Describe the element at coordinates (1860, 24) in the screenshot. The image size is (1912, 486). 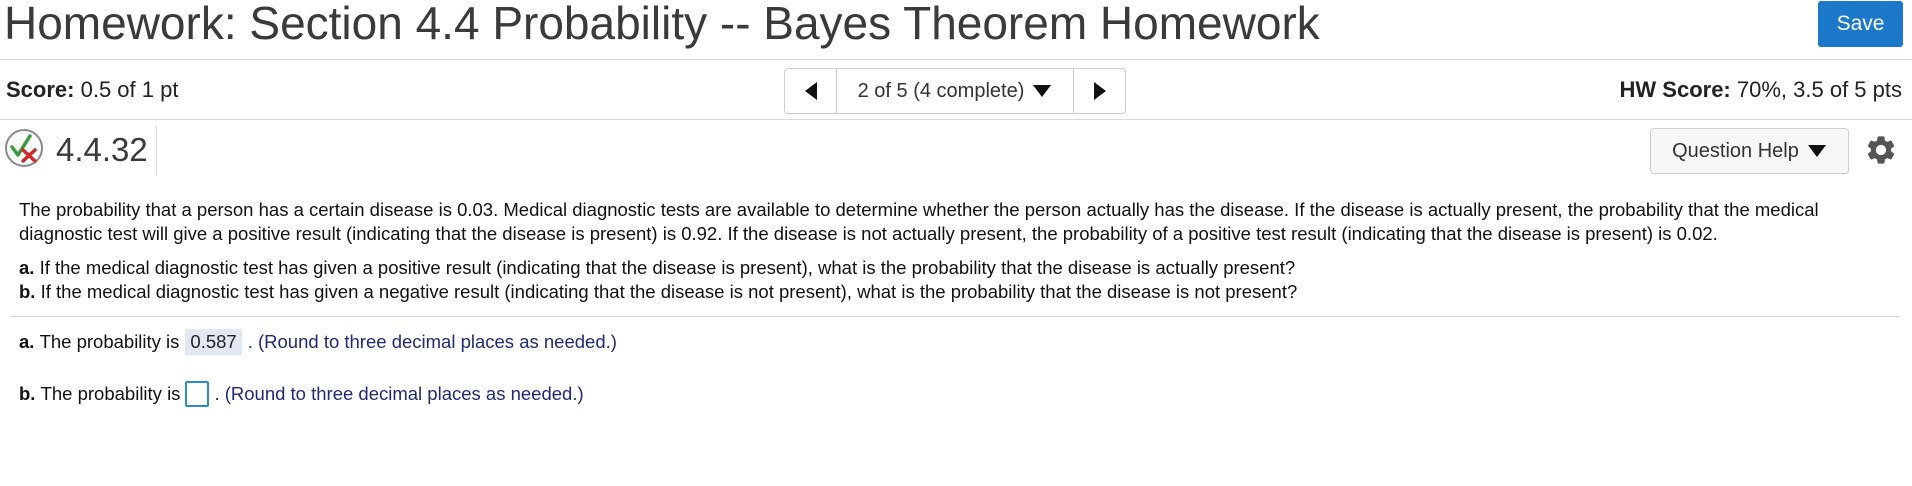
I see `save-button: Save` at that location.